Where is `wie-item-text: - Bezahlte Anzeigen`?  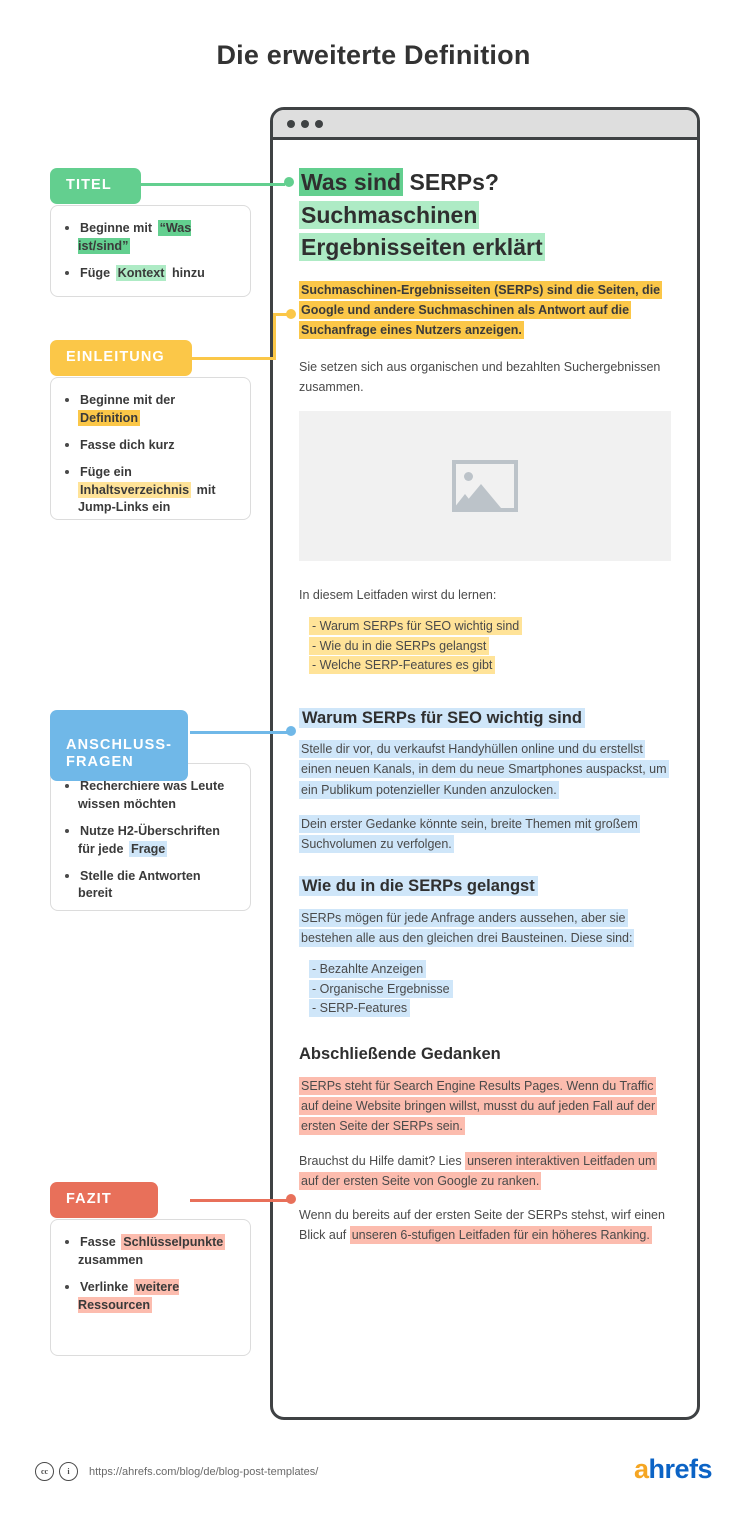 wie-item-text: - Bezahlte Anzeigen is located at coordinates (368, 969).